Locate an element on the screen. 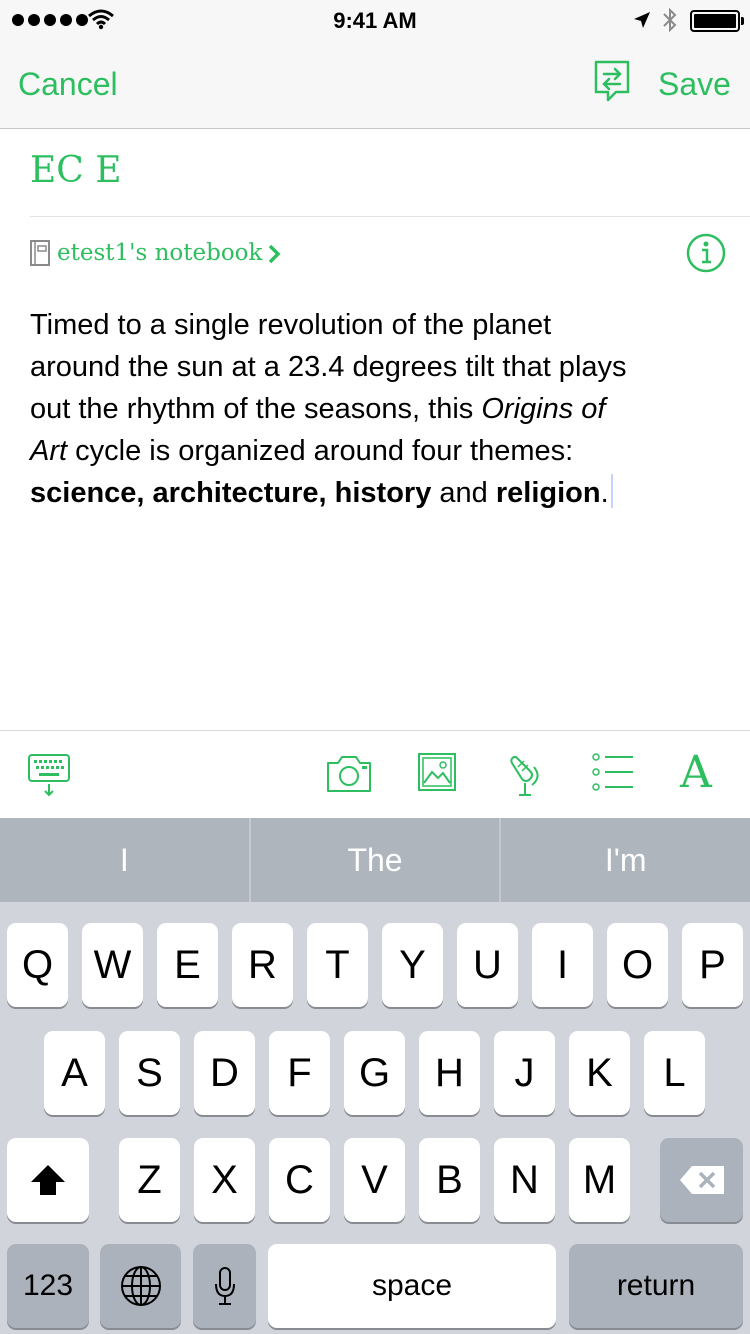 The image size is (750, 1334). key-k: K is located at coordinates (599, 1073).